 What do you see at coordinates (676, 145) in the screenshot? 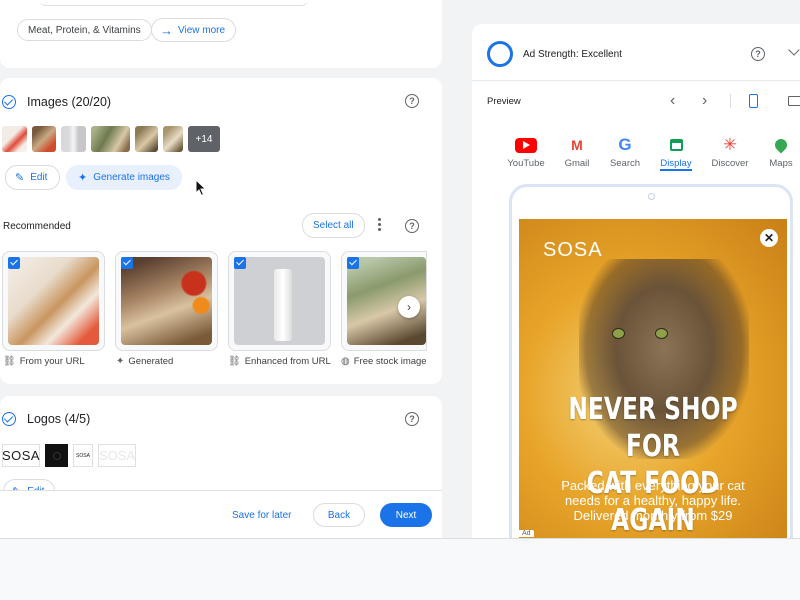
I see `display-icon` at bounding box center [676, 145].